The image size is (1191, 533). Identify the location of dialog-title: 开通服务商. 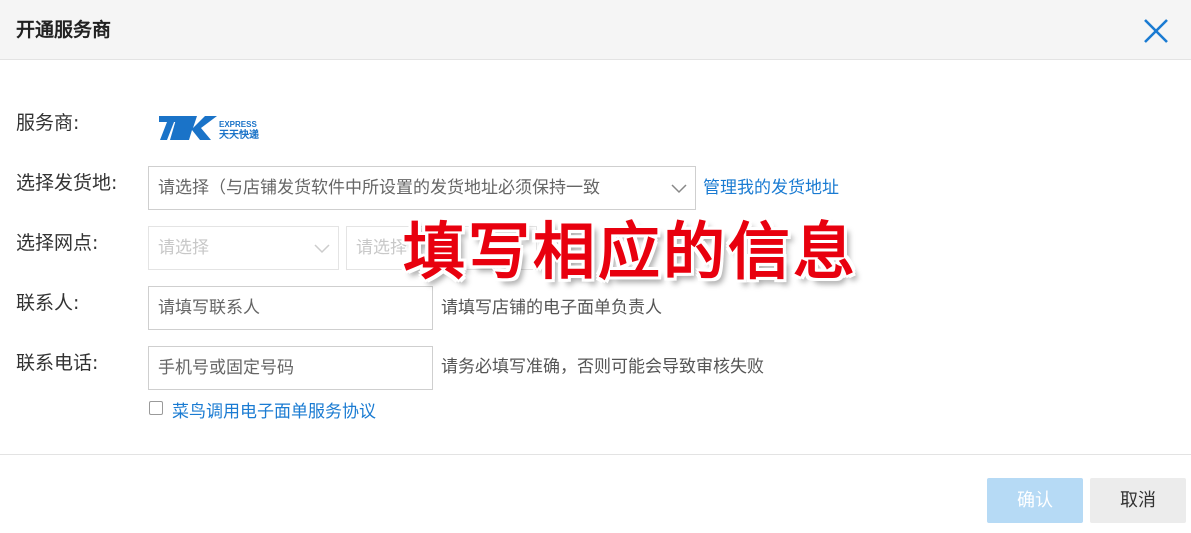
(64, 30).